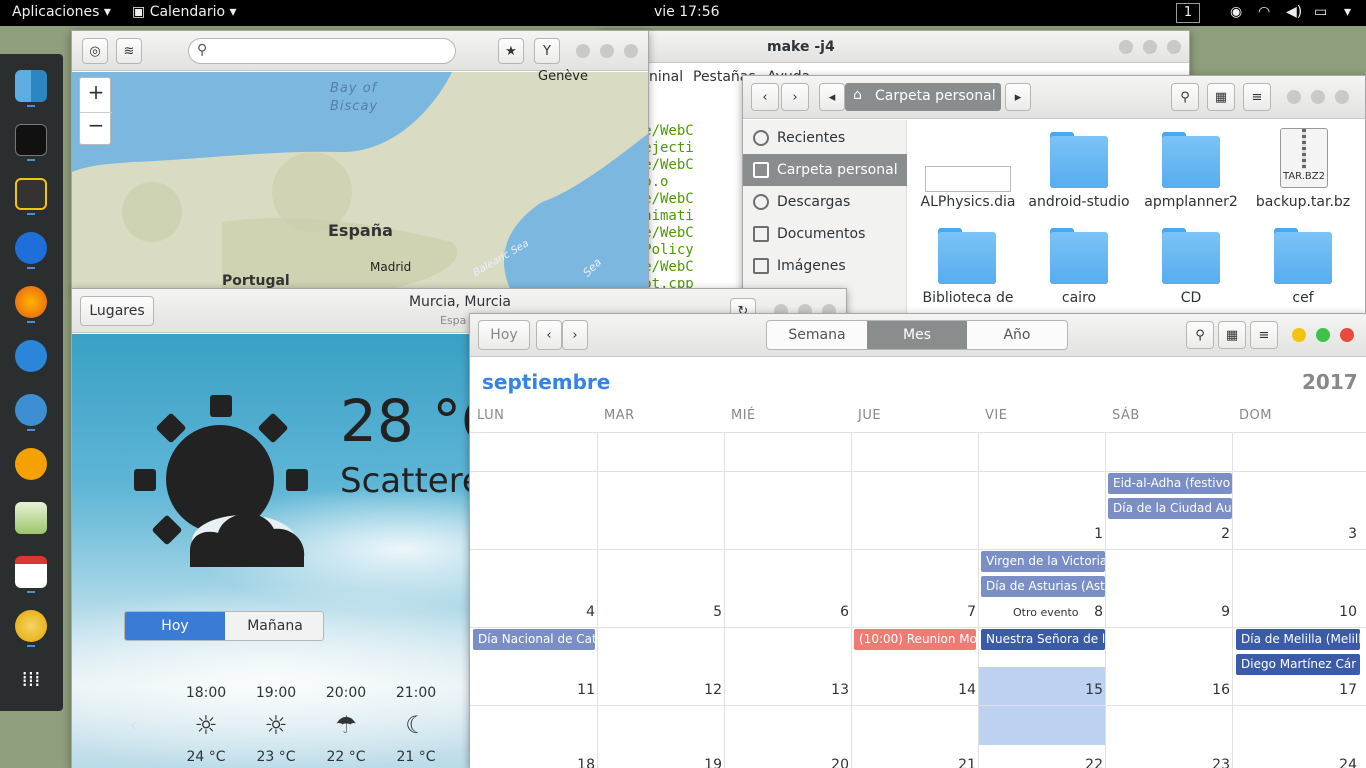  What do you see at coordinates (511, 51) in the screenshot?
I see `favorites-button: ★` at bounding box center [511, 51].